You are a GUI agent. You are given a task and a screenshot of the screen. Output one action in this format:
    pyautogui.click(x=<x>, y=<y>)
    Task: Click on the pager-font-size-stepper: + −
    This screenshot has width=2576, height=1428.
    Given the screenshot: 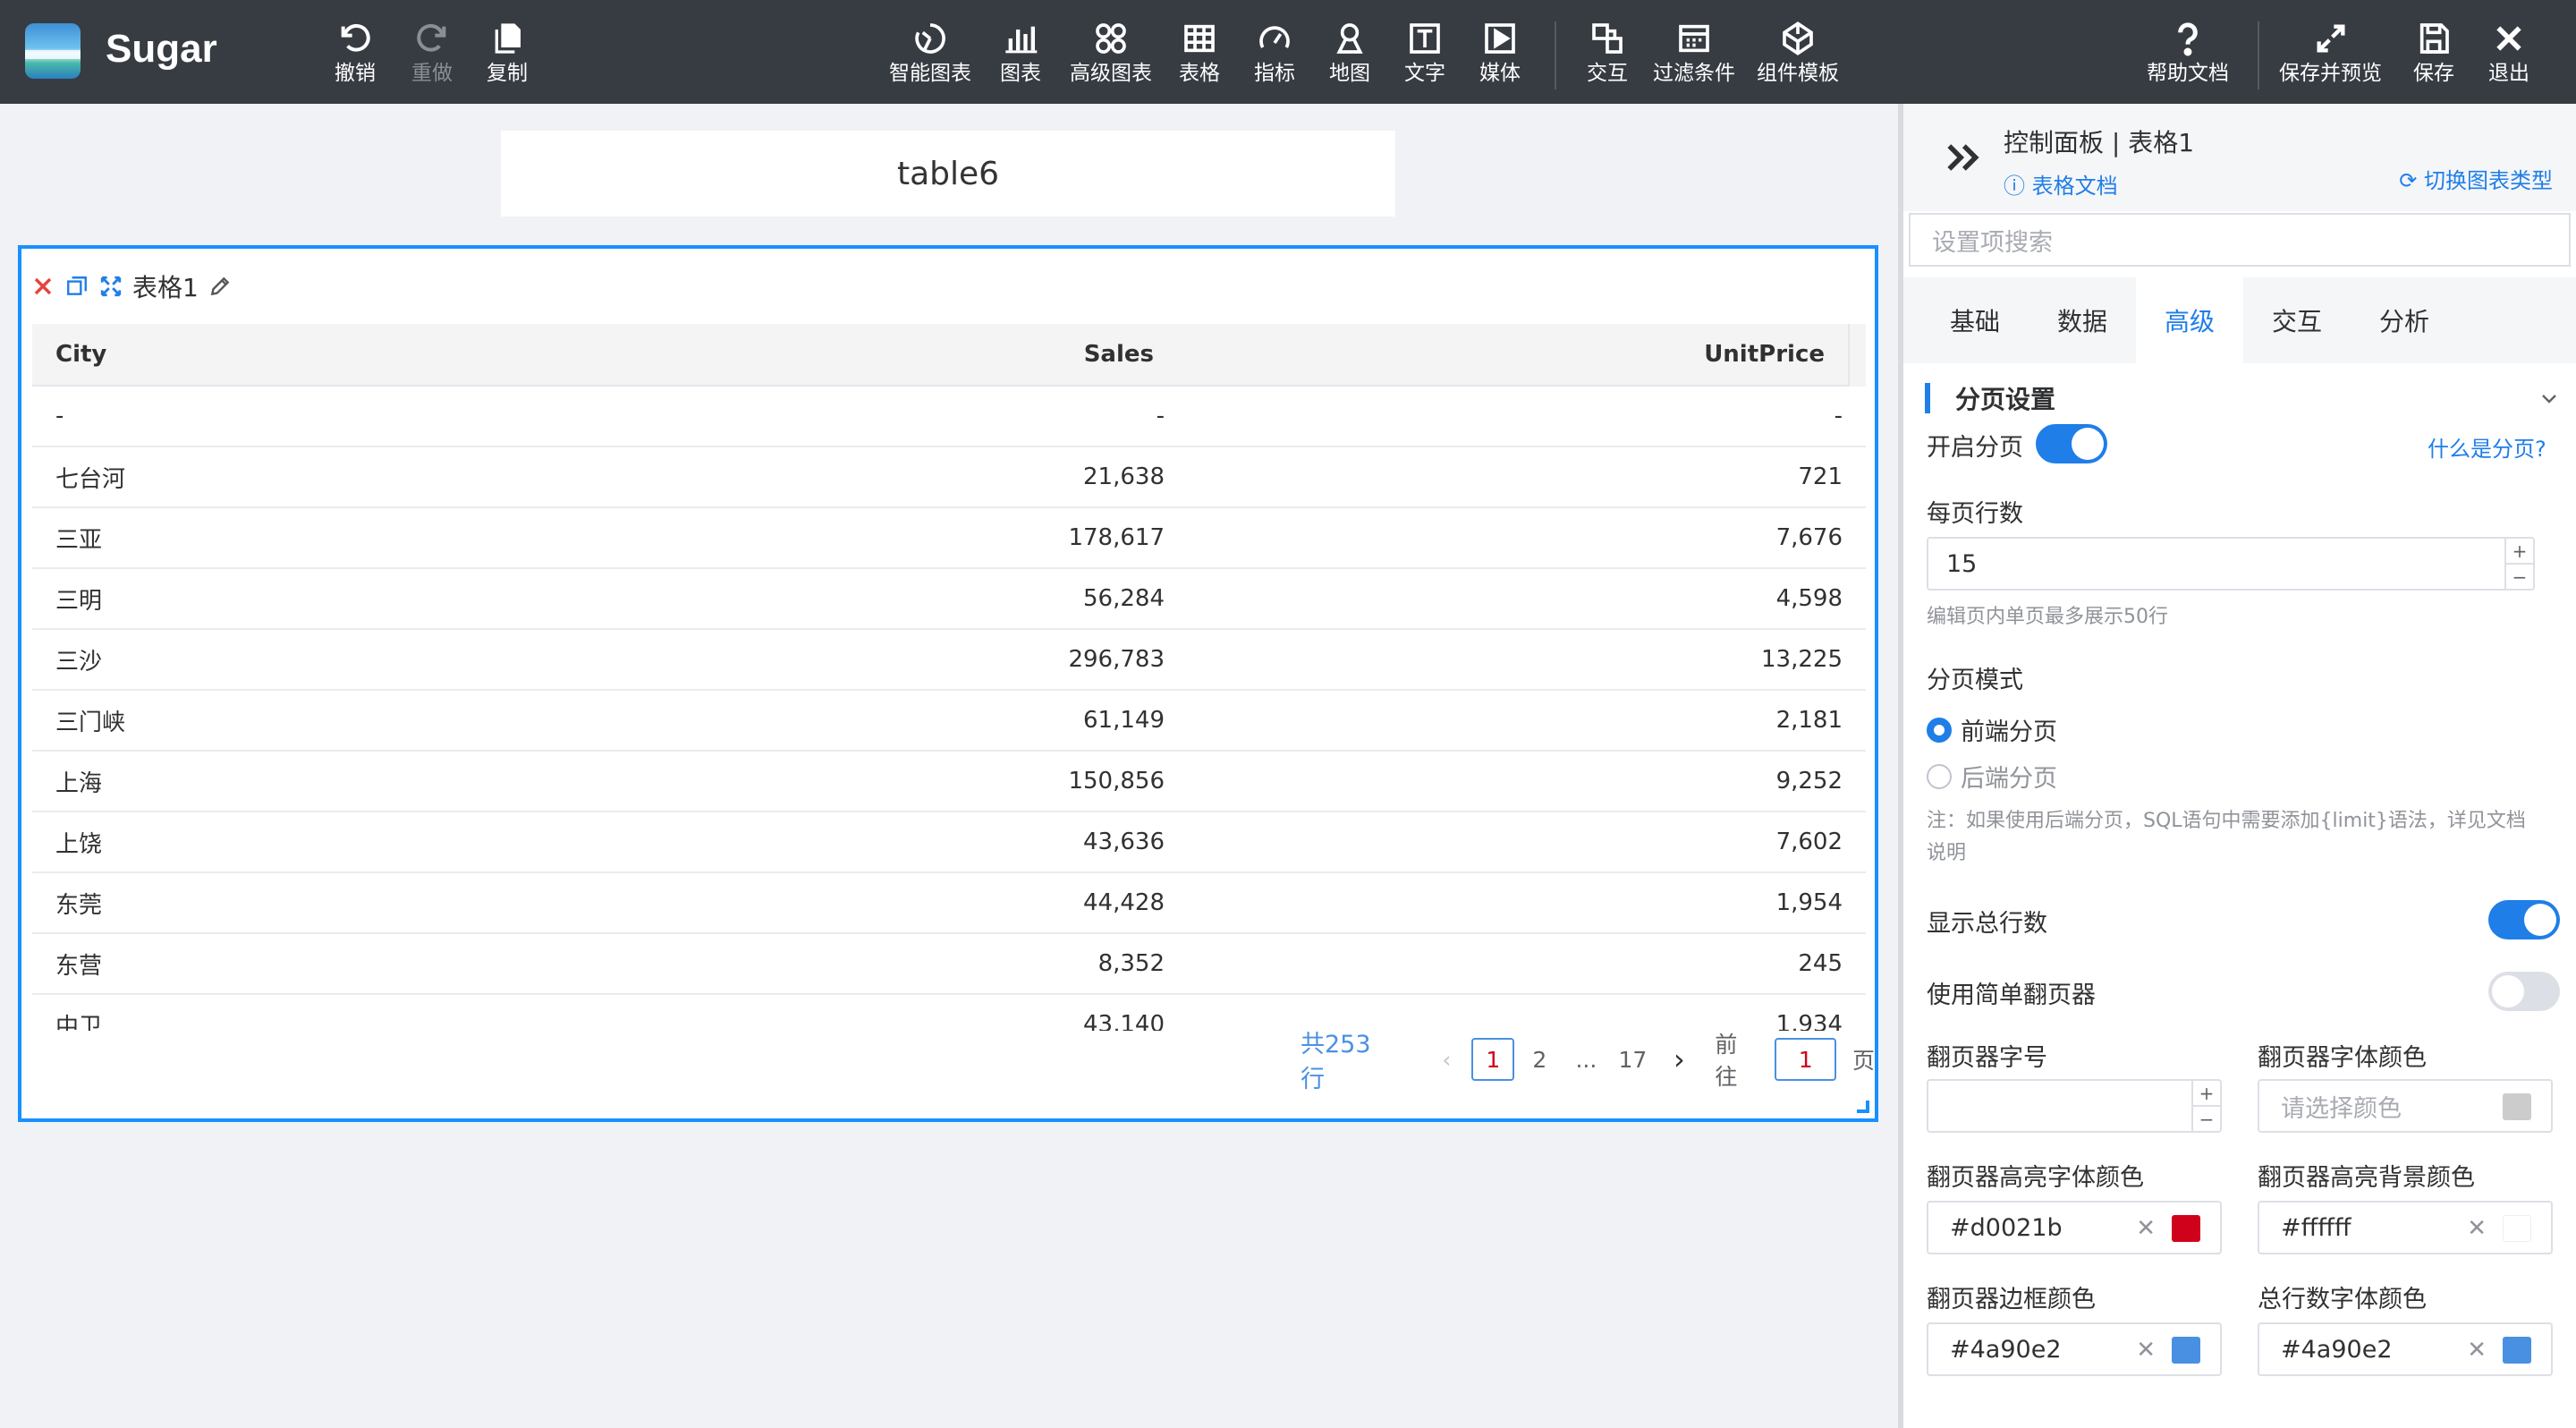 What is the action you would take?
    pyautogui.click(x=2205, y=1106)
    